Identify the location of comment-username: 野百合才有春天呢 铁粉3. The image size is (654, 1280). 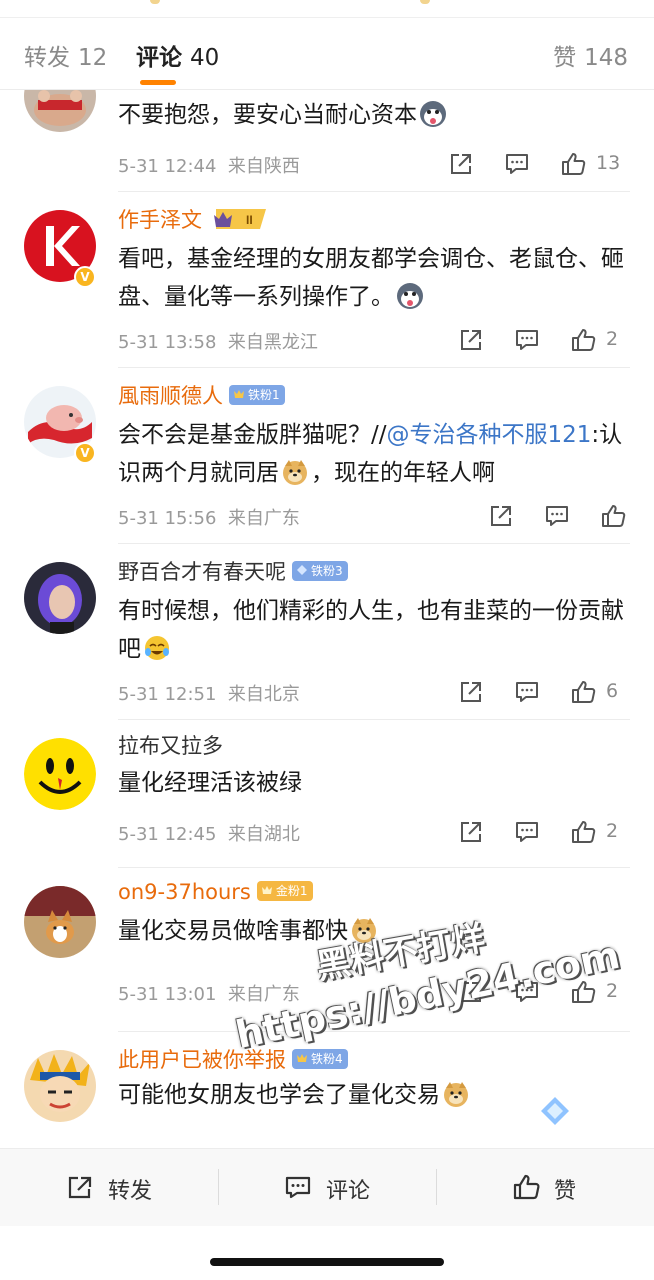
(233, 571).